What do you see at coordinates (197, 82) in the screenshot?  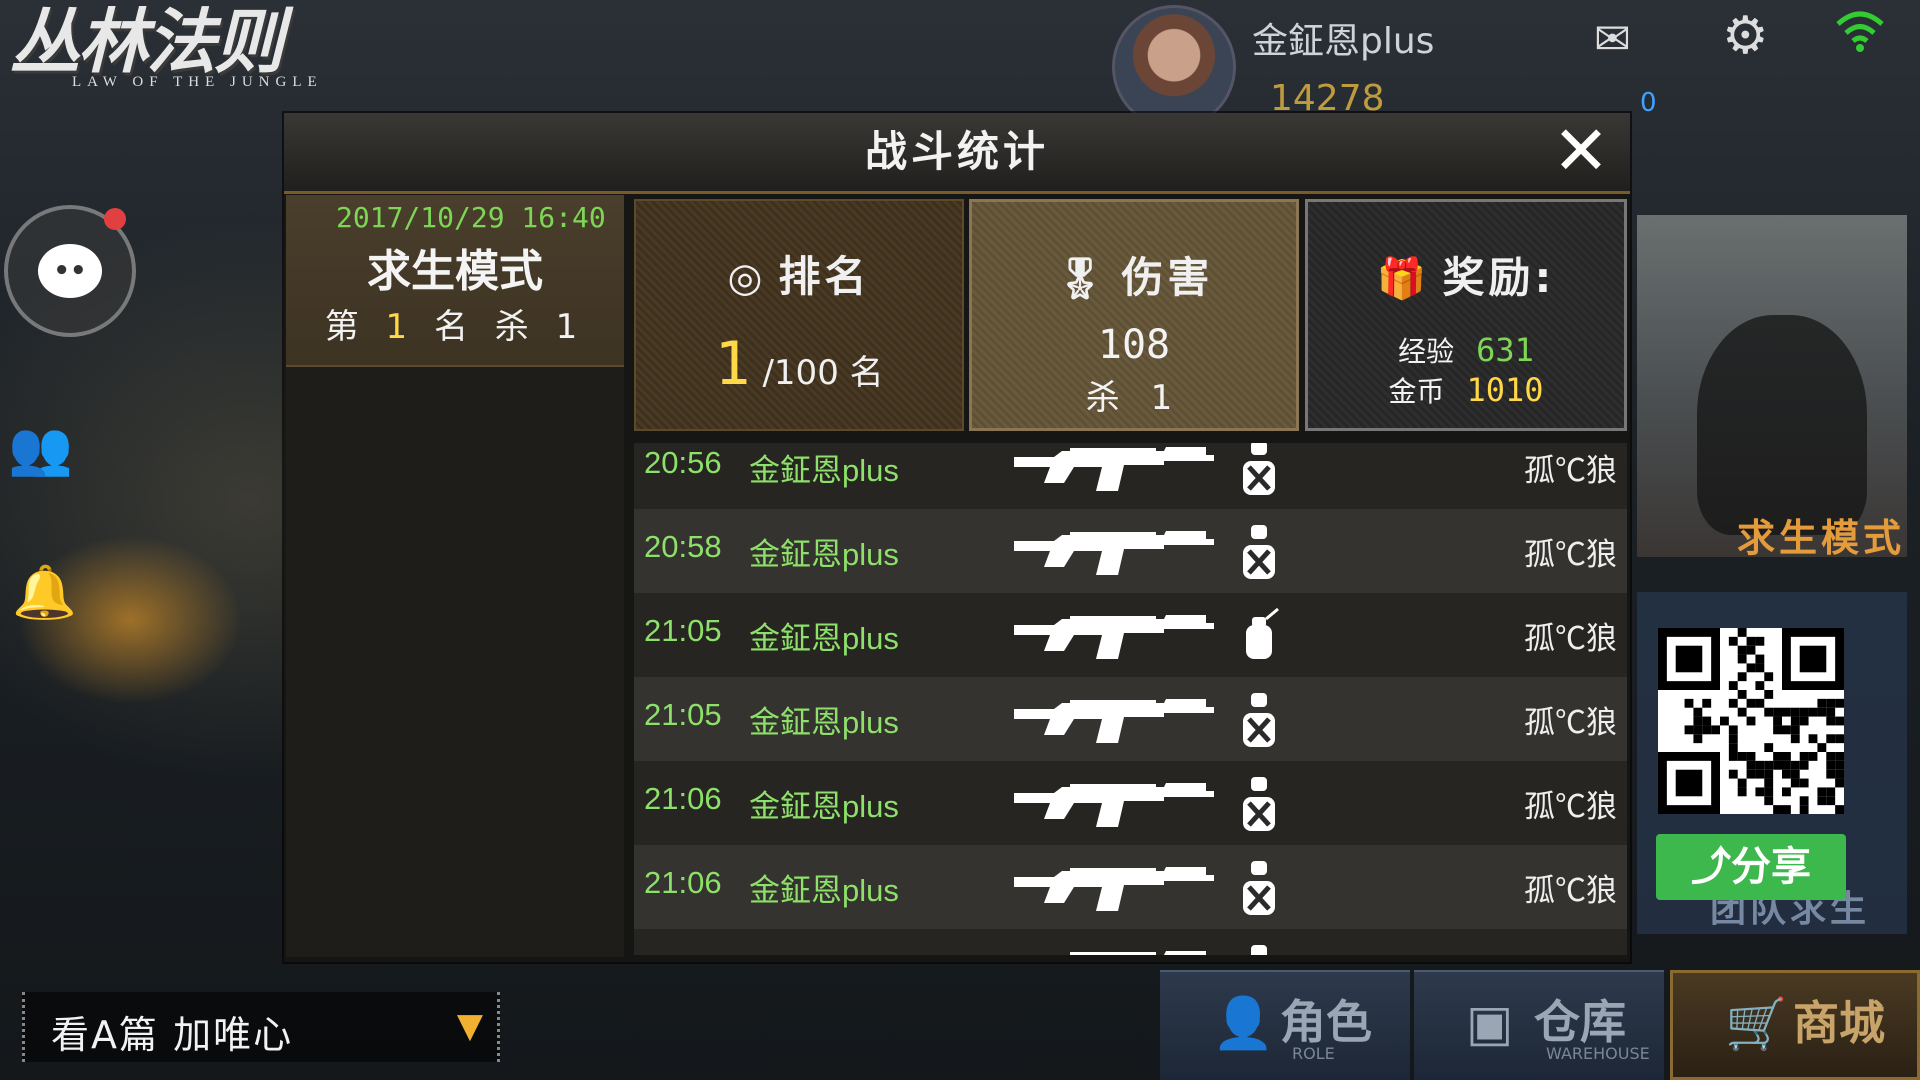 I see `logo-english: LAW OF THE JUNGLE` at bounding box center [197, 82].